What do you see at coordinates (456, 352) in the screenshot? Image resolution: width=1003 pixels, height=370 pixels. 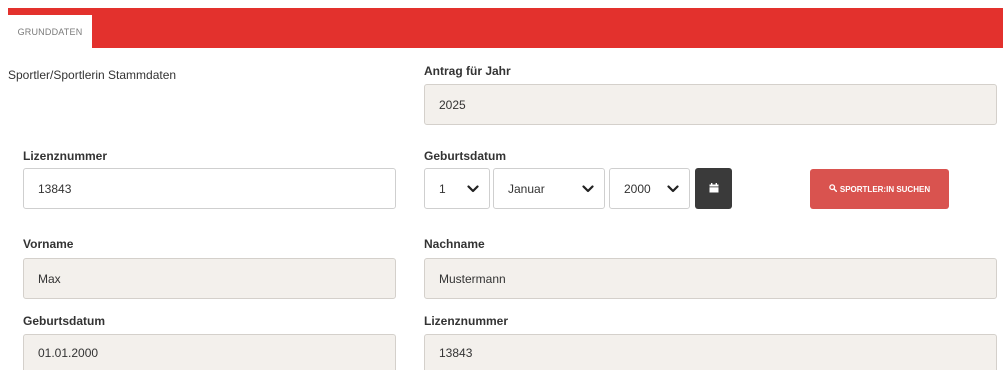 I see `lizenznummer-display-value: 13843` at bounding box center [456, 352].